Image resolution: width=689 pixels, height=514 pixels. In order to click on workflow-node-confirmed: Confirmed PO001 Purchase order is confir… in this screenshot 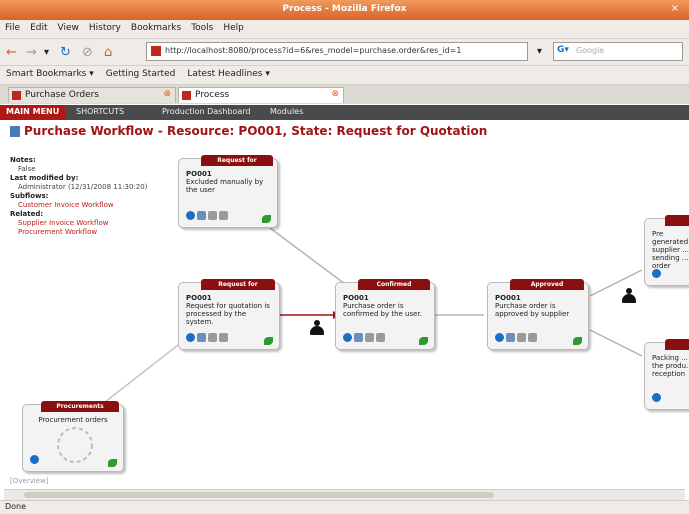, I will do `click(385, 314)`.